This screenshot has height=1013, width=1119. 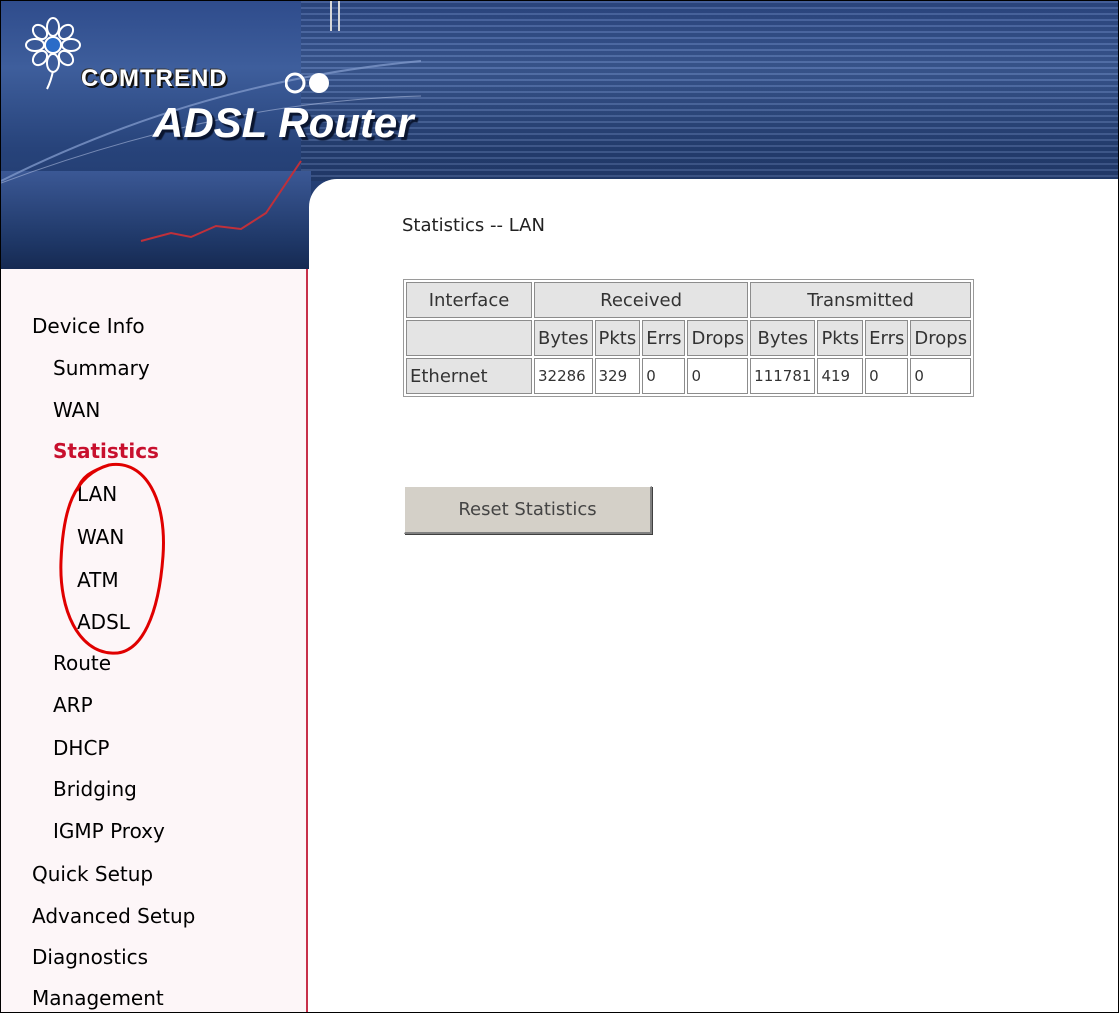 What do you see at coordinates (563, 376) in the screenshot?
I see `table-cell-rx-bytes: 32286` at bounding box center [563, 376].